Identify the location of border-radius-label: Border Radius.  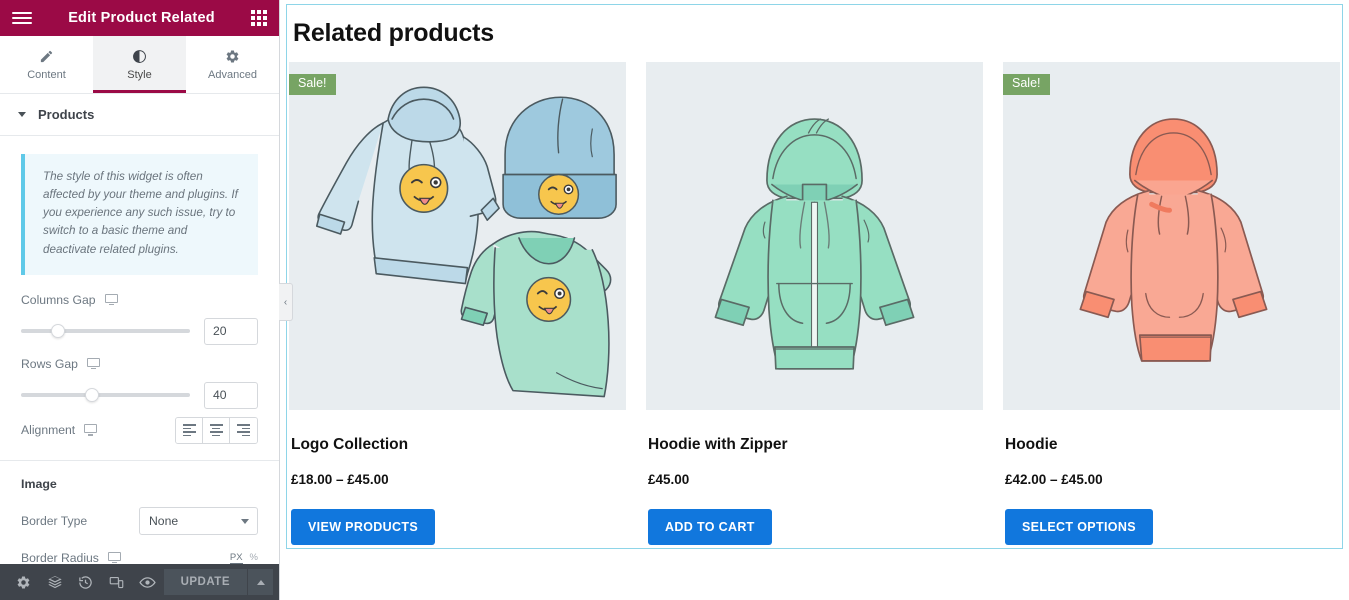
(60, 557).